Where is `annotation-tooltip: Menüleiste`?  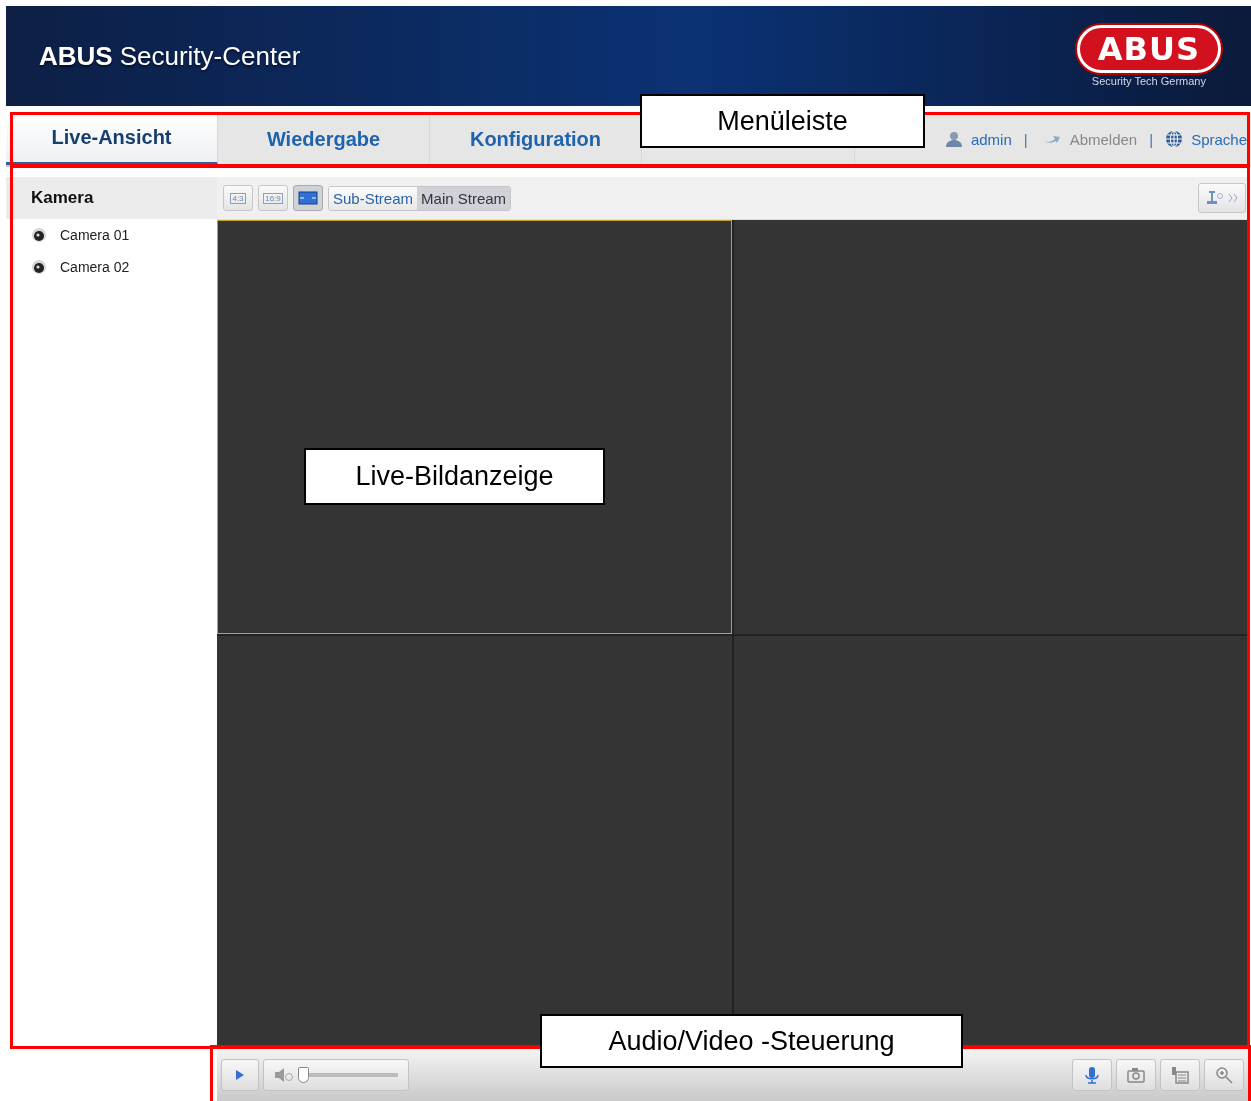
annotation-tooltip: Menüleiste is located at coordinates (782, 121).